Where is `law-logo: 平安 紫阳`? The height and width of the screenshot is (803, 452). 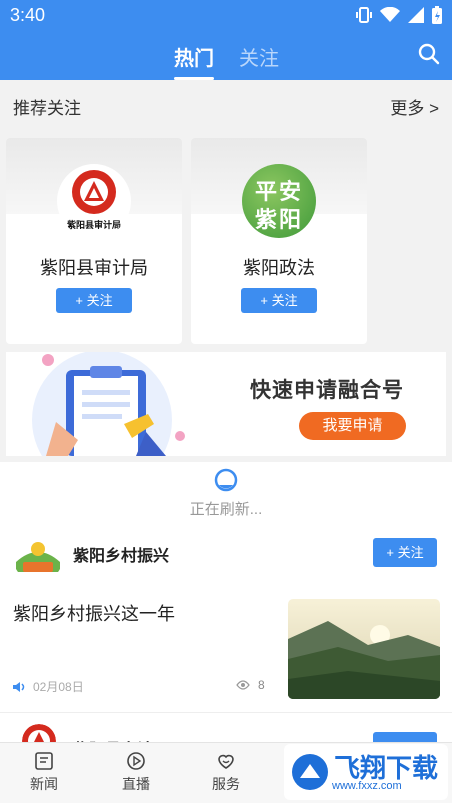
law-logo: 平安 紫阳 is located at coordinates (279, 201).